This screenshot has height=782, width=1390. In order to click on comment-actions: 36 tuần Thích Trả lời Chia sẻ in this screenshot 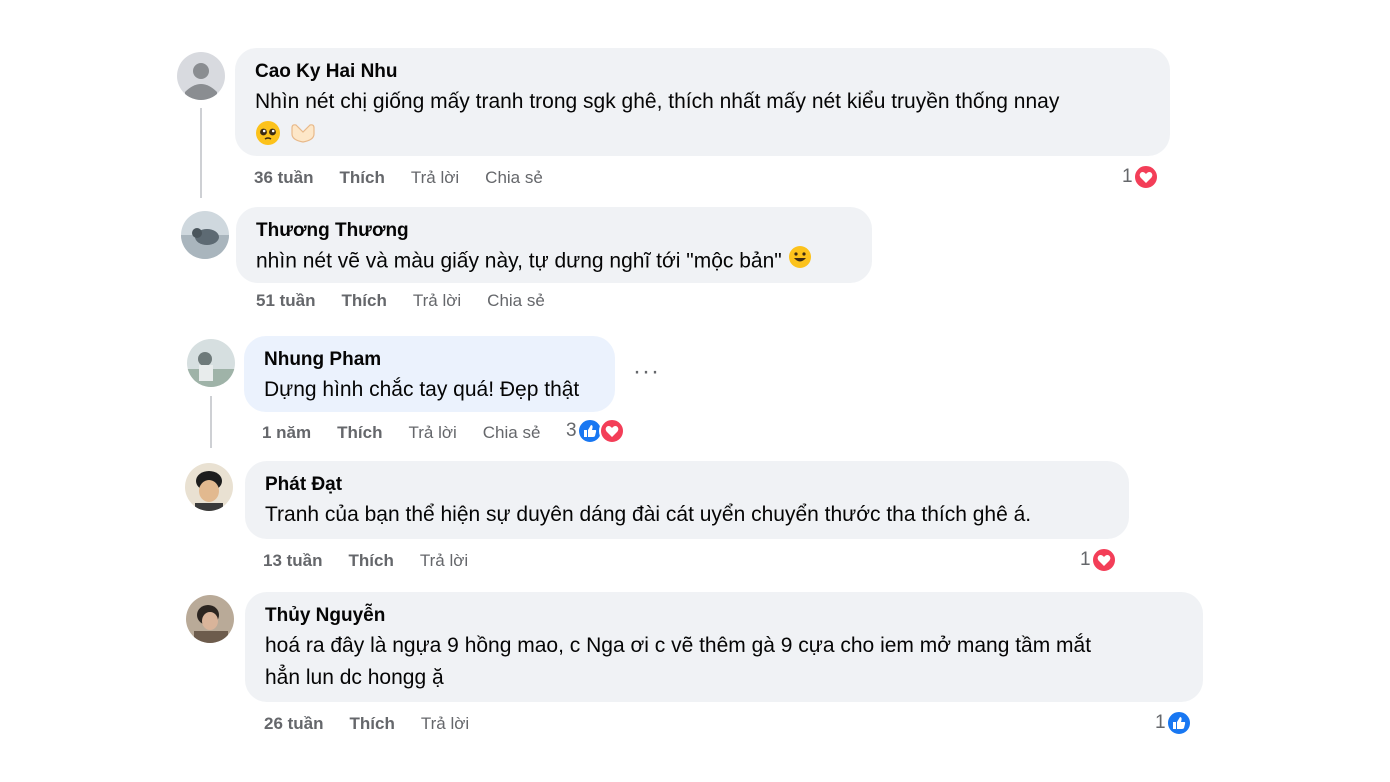, I will do `click(411, 178)`.